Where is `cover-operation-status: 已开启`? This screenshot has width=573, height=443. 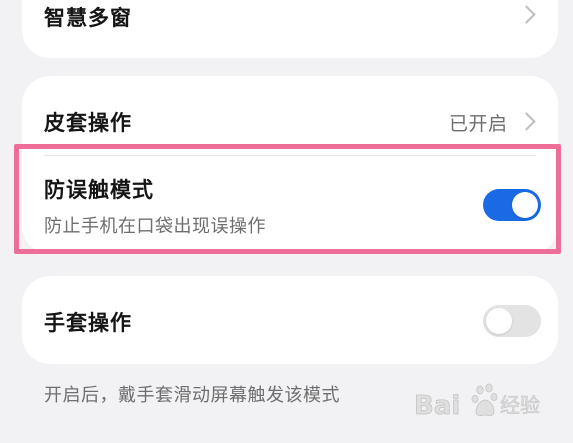
cover-operation-status: 已开启 is located at coordinates (478, 124).